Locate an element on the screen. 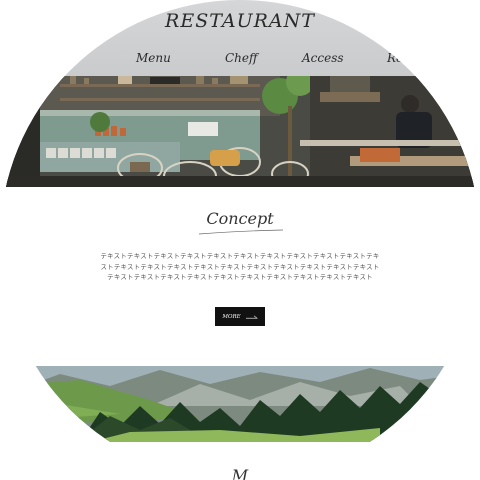 This screenshot has width=480, height=480. nav-item-reservation: Re is located at coordinates (395, 58).